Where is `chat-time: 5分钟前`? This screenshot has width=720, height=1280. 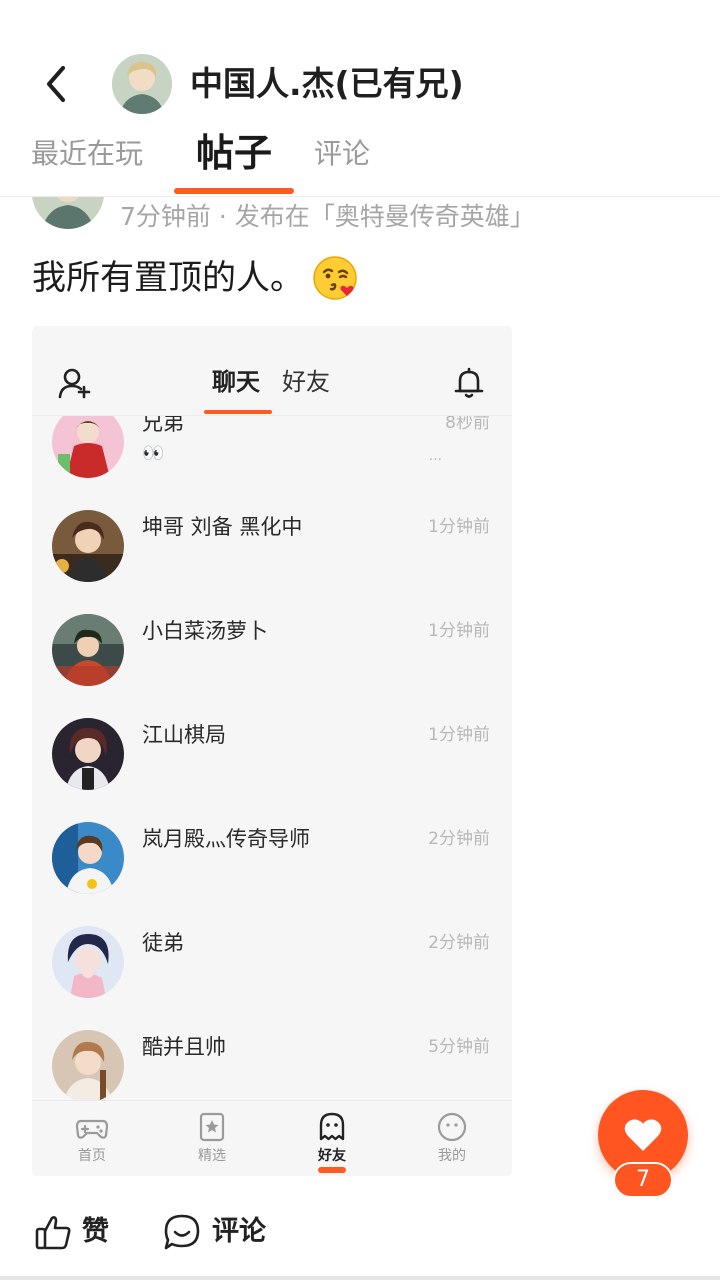 chat-time: 5分钟前 is located at coordinates (459, 1047).